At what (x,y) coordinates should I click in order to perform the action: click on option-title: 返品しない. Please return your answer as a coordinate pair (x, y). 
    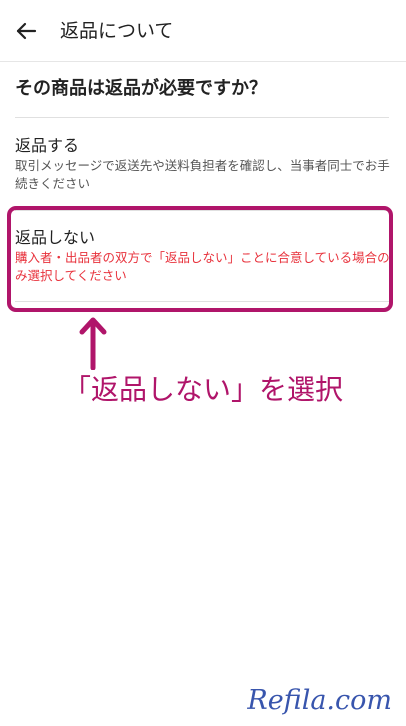
    Looking at the image, I should click on (55, 237).